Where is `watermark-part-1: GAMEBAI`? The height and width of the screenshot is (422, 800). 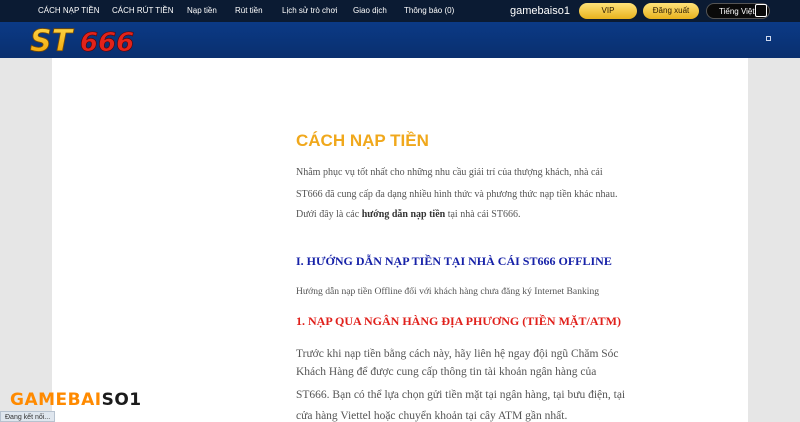
watermark-part-1: GAMEBAI is located at coordinates (56, 400).